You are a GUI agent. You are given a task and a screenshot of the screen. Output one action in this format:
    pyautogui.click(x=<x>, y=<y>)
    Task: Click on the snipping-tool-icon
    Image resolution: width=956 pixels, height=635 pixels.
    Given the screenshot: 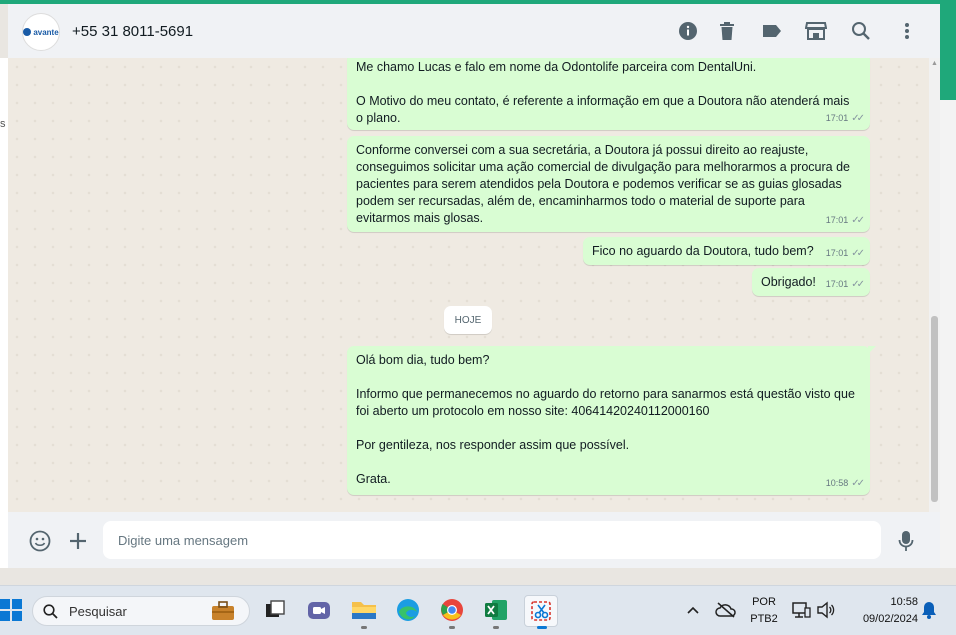 What is the action you would take?
    pyautogui.click(x=541, y=611)
    